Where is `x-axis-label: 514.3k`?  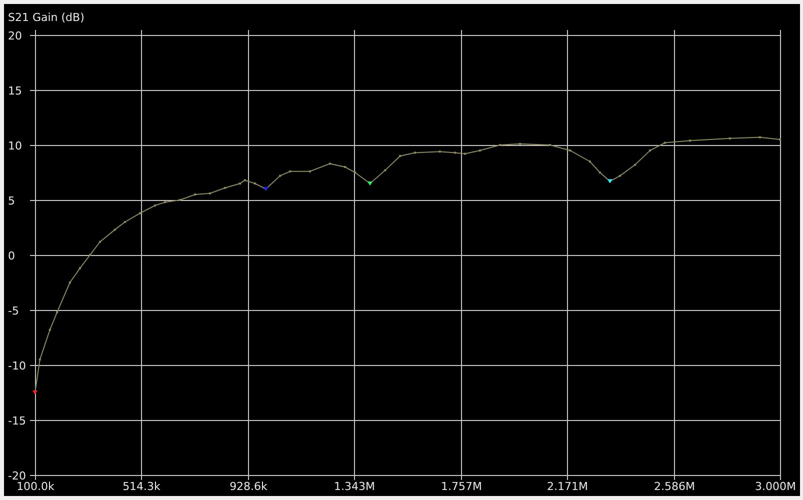 x-axis-label: 514.3k is located at coordinates (141, 486).